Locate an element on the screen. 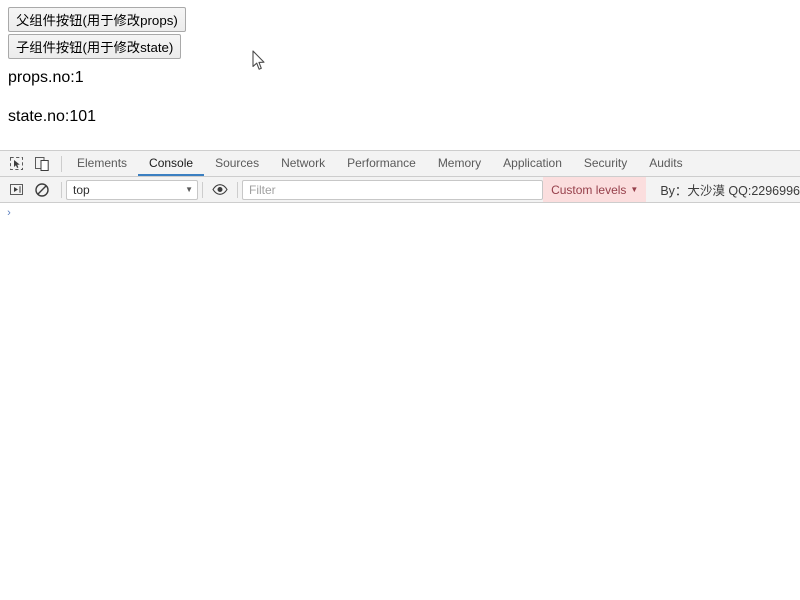 The image size is (800, 600). mouse-cursor-pointer is located at coordinates (258, 60).